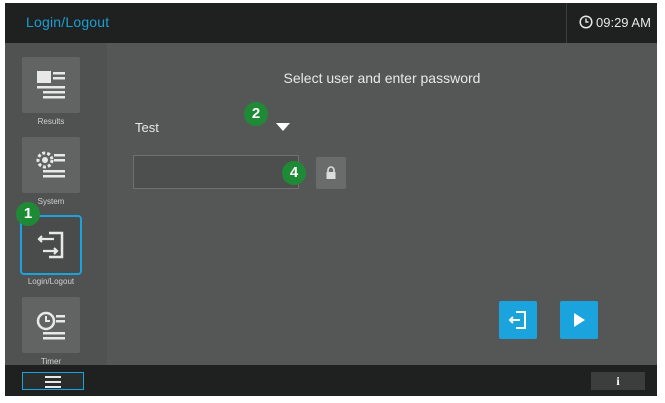  Describe the element at coordinates (68, 22) in the screenshot. I see `page-title: Login/Logout` at that location.